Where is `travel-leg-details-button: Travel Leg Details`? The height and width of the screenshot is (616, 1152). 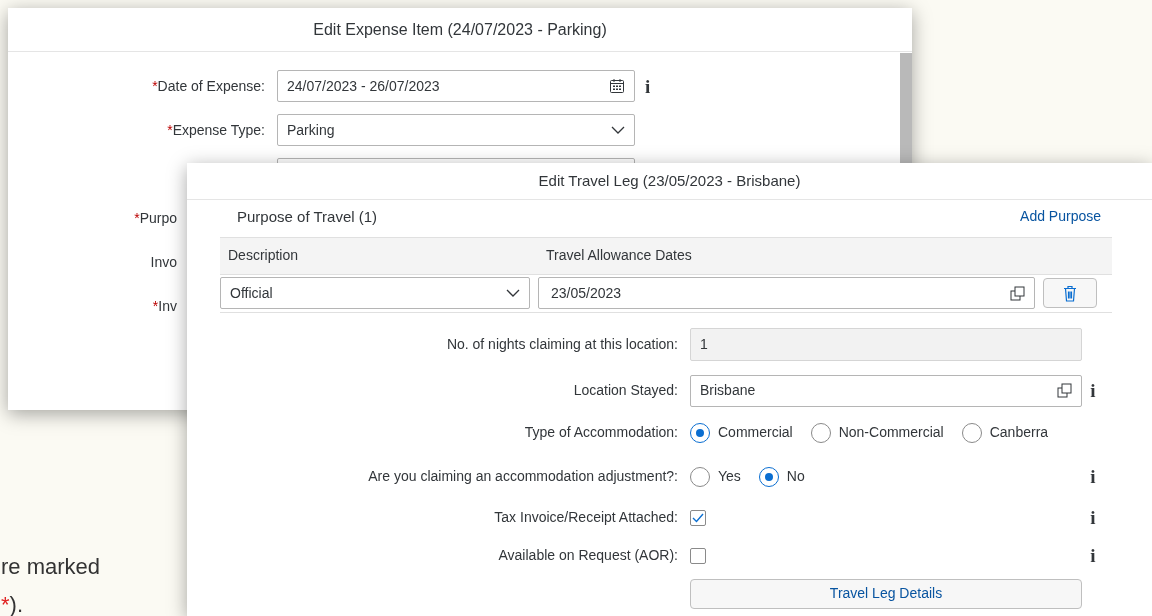
travel-leg-details-button: Travel Leg Details is located at coordinates (886, 593).